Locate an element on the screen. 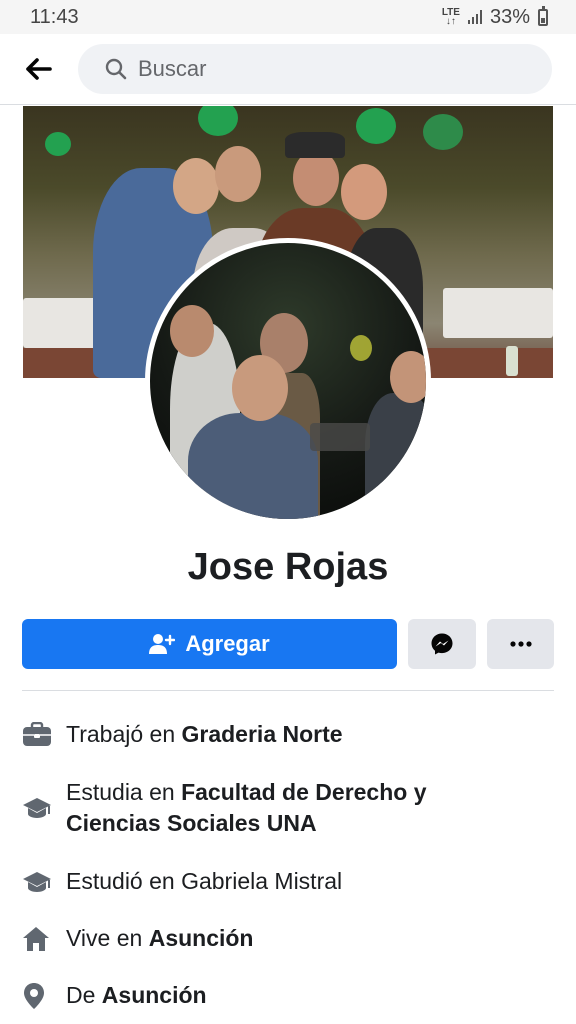 The image size is (576, 1024). location-pin-icon is located at coordinates (34, 995).